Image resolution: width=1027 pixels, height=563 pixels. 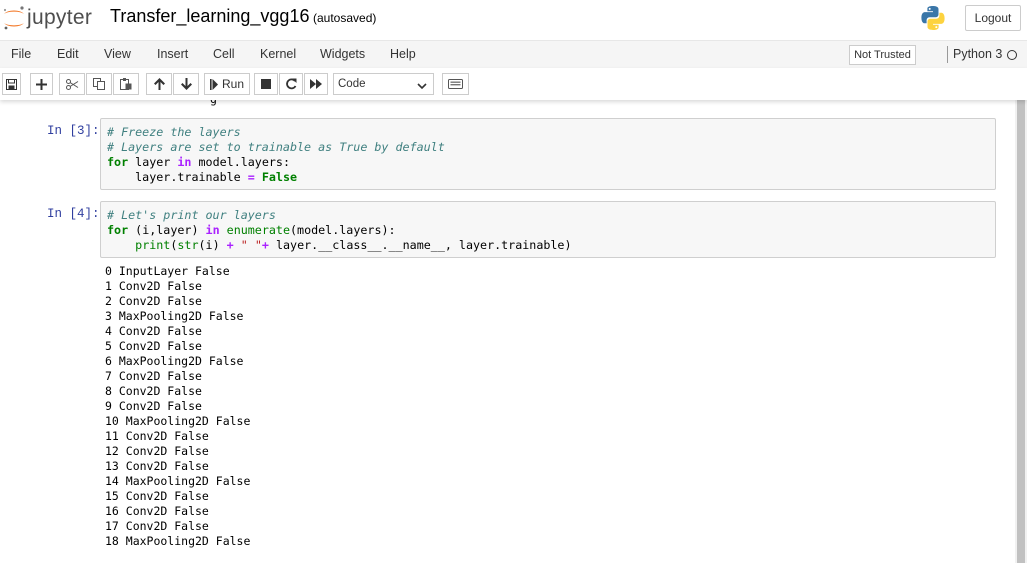 What do you see at coordinates (68, 54) in the screenshot?
I see `menu-edit: Edit` at bounding box center [68, 54].